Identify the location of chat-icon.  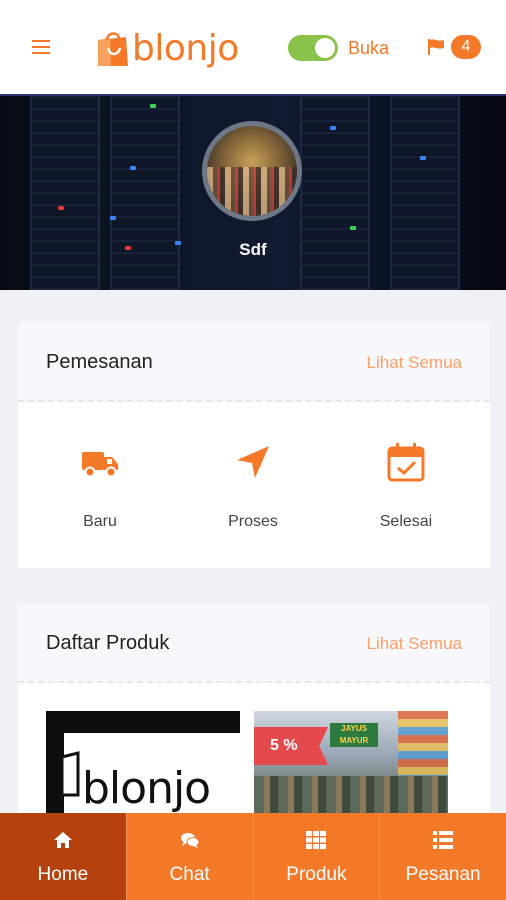
(190, 840).